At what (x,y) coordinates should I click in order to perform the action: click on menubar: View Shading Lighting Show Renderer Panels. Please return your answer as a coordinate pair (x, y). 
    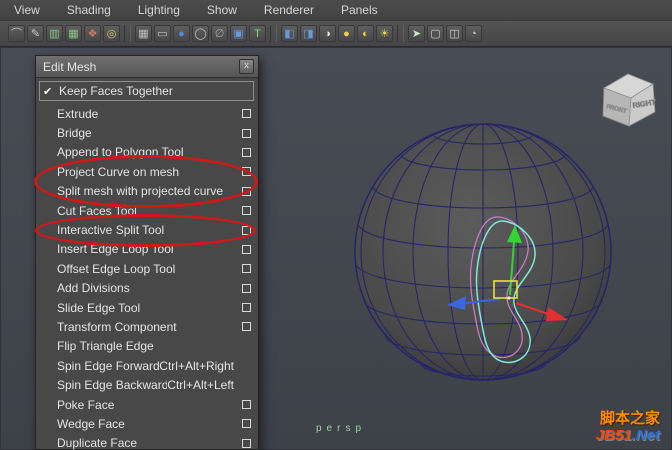
    Looking at the image, I should click on (336, 10).